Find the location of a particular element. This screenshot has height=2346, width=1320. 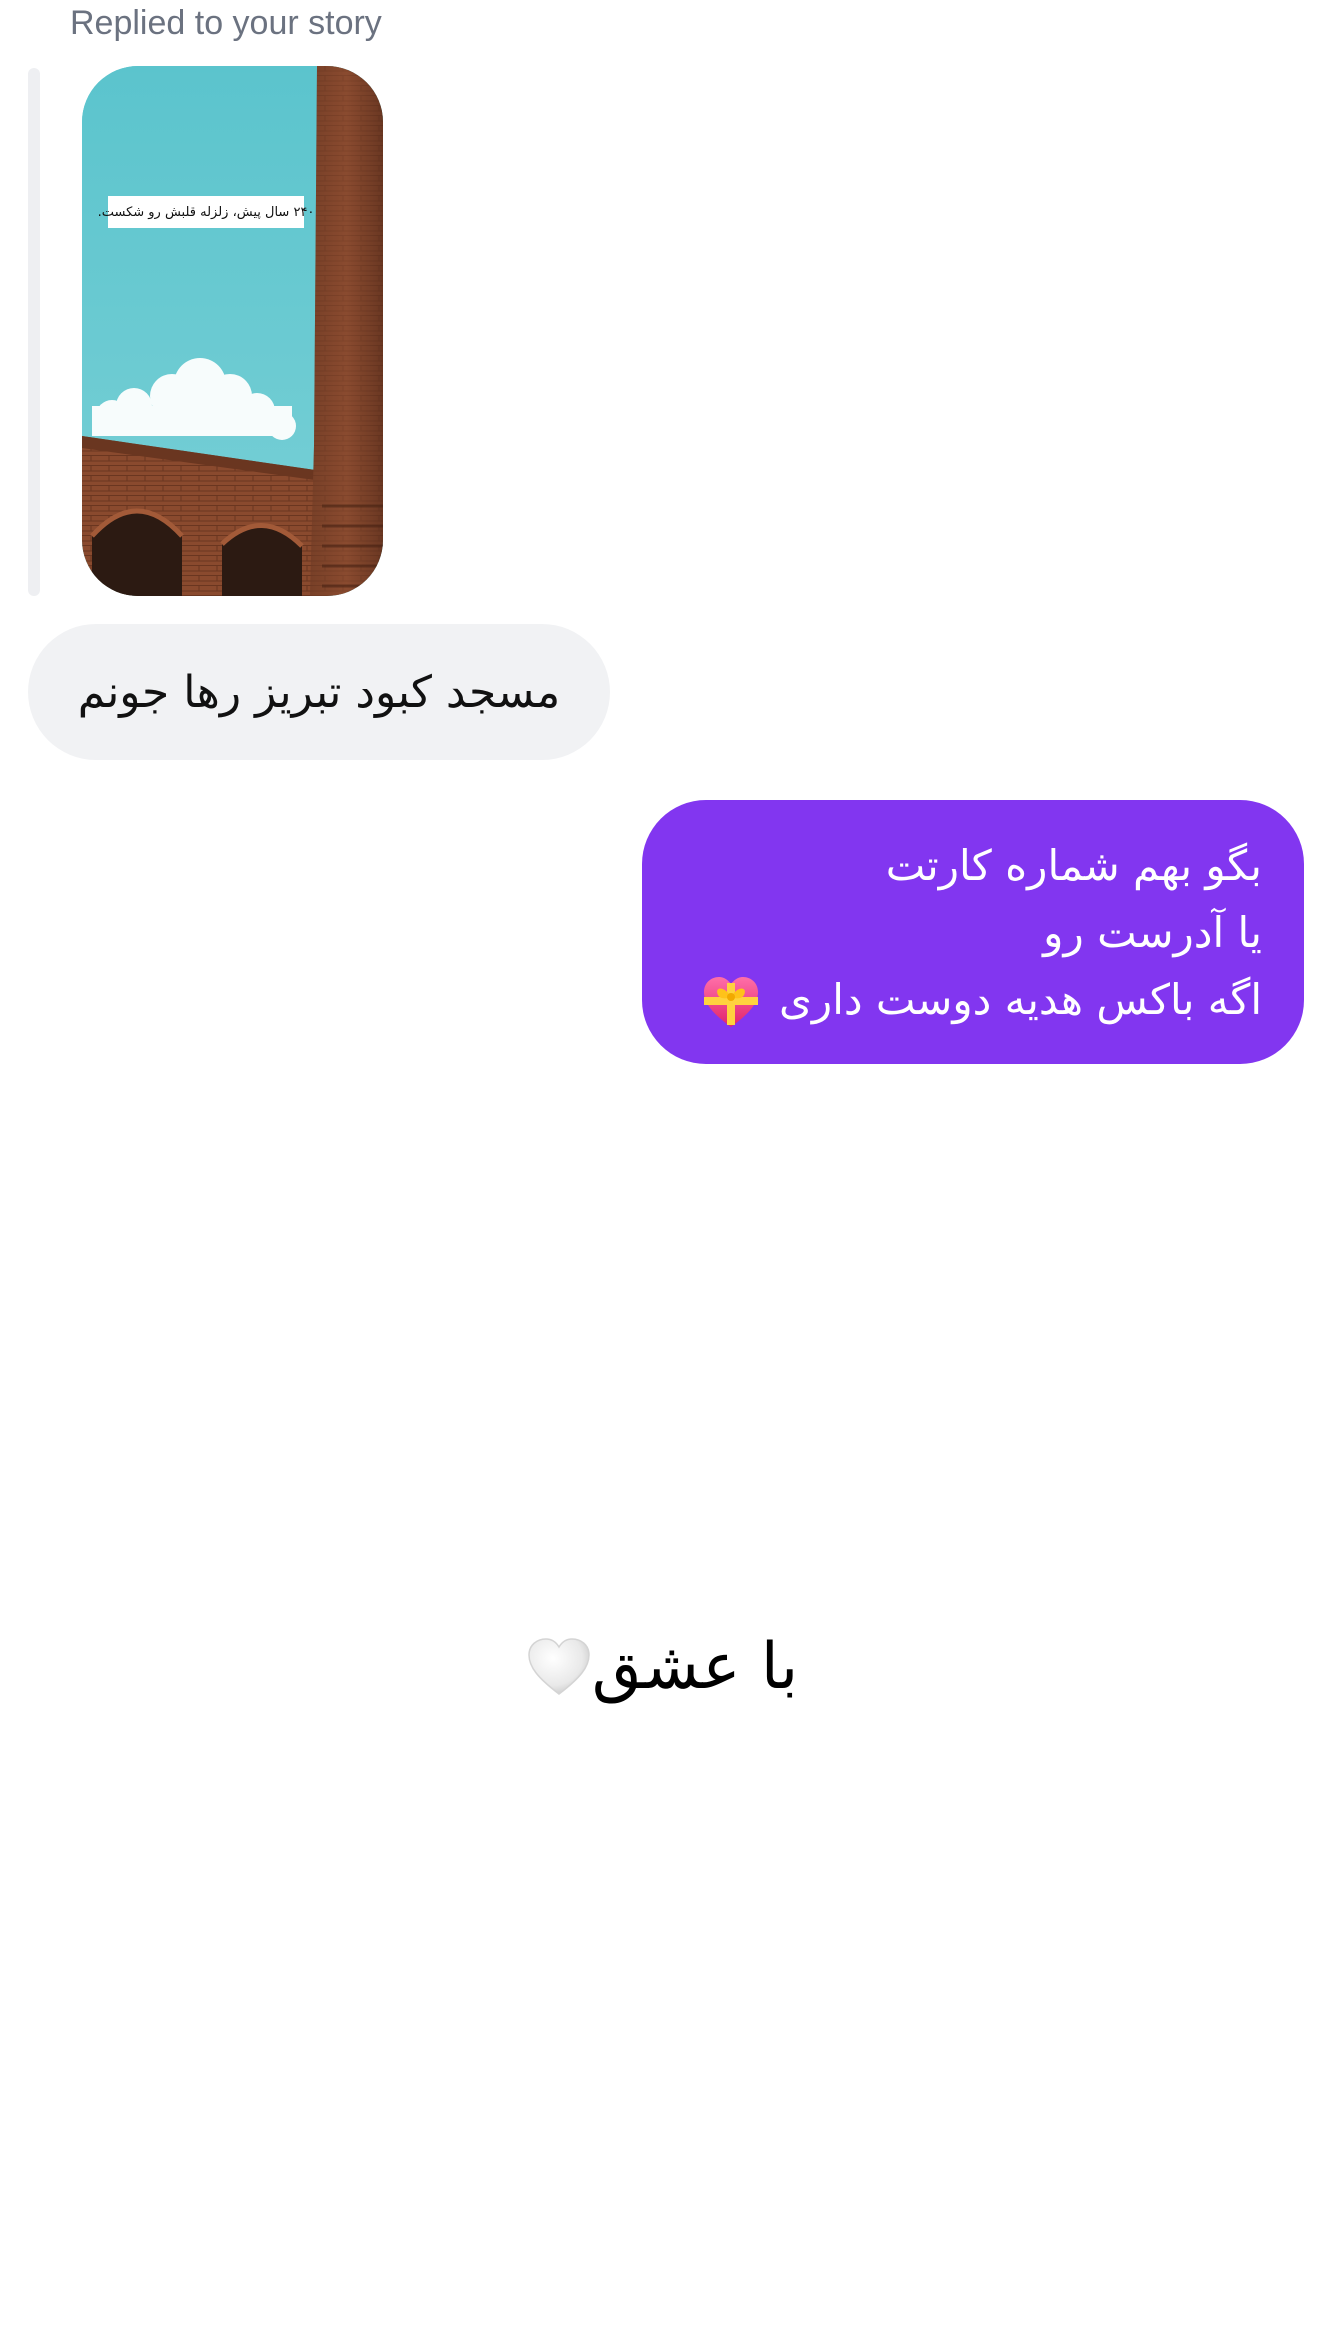

sent-message-line-3: اگه باکس هدیه دوست داری is located at coordinates (1020, 999).